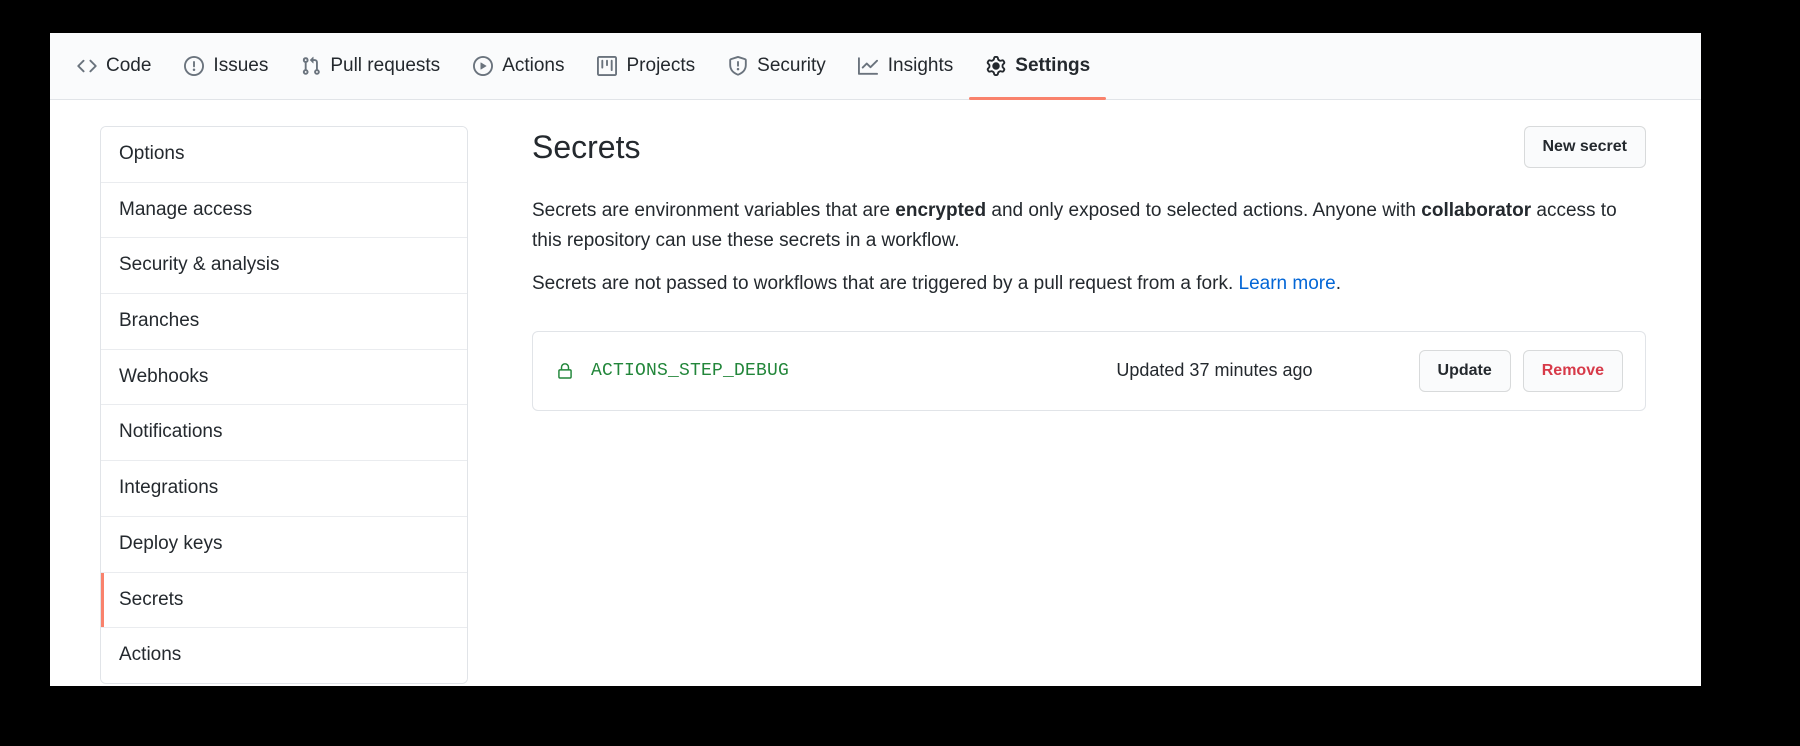  What do you see at coordinates (159, 321) in the screenshot?
I see `sidebar-item-label: Branches` at bounding box center [159, 321].